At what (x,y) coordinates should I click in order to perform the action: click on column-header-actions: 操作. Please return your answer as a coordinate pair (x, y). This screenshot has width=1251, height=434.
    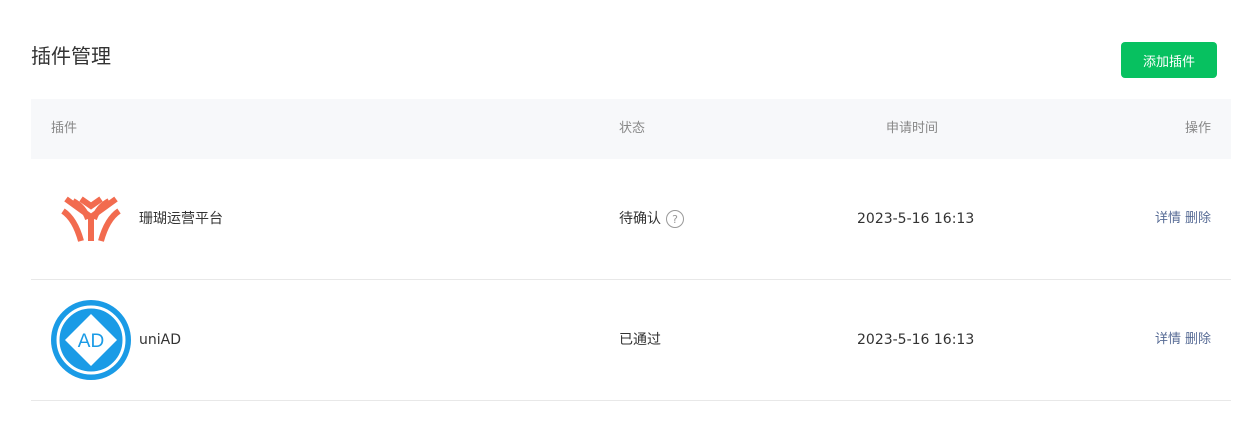
    Looking at the image, I should click on (1197, 128).